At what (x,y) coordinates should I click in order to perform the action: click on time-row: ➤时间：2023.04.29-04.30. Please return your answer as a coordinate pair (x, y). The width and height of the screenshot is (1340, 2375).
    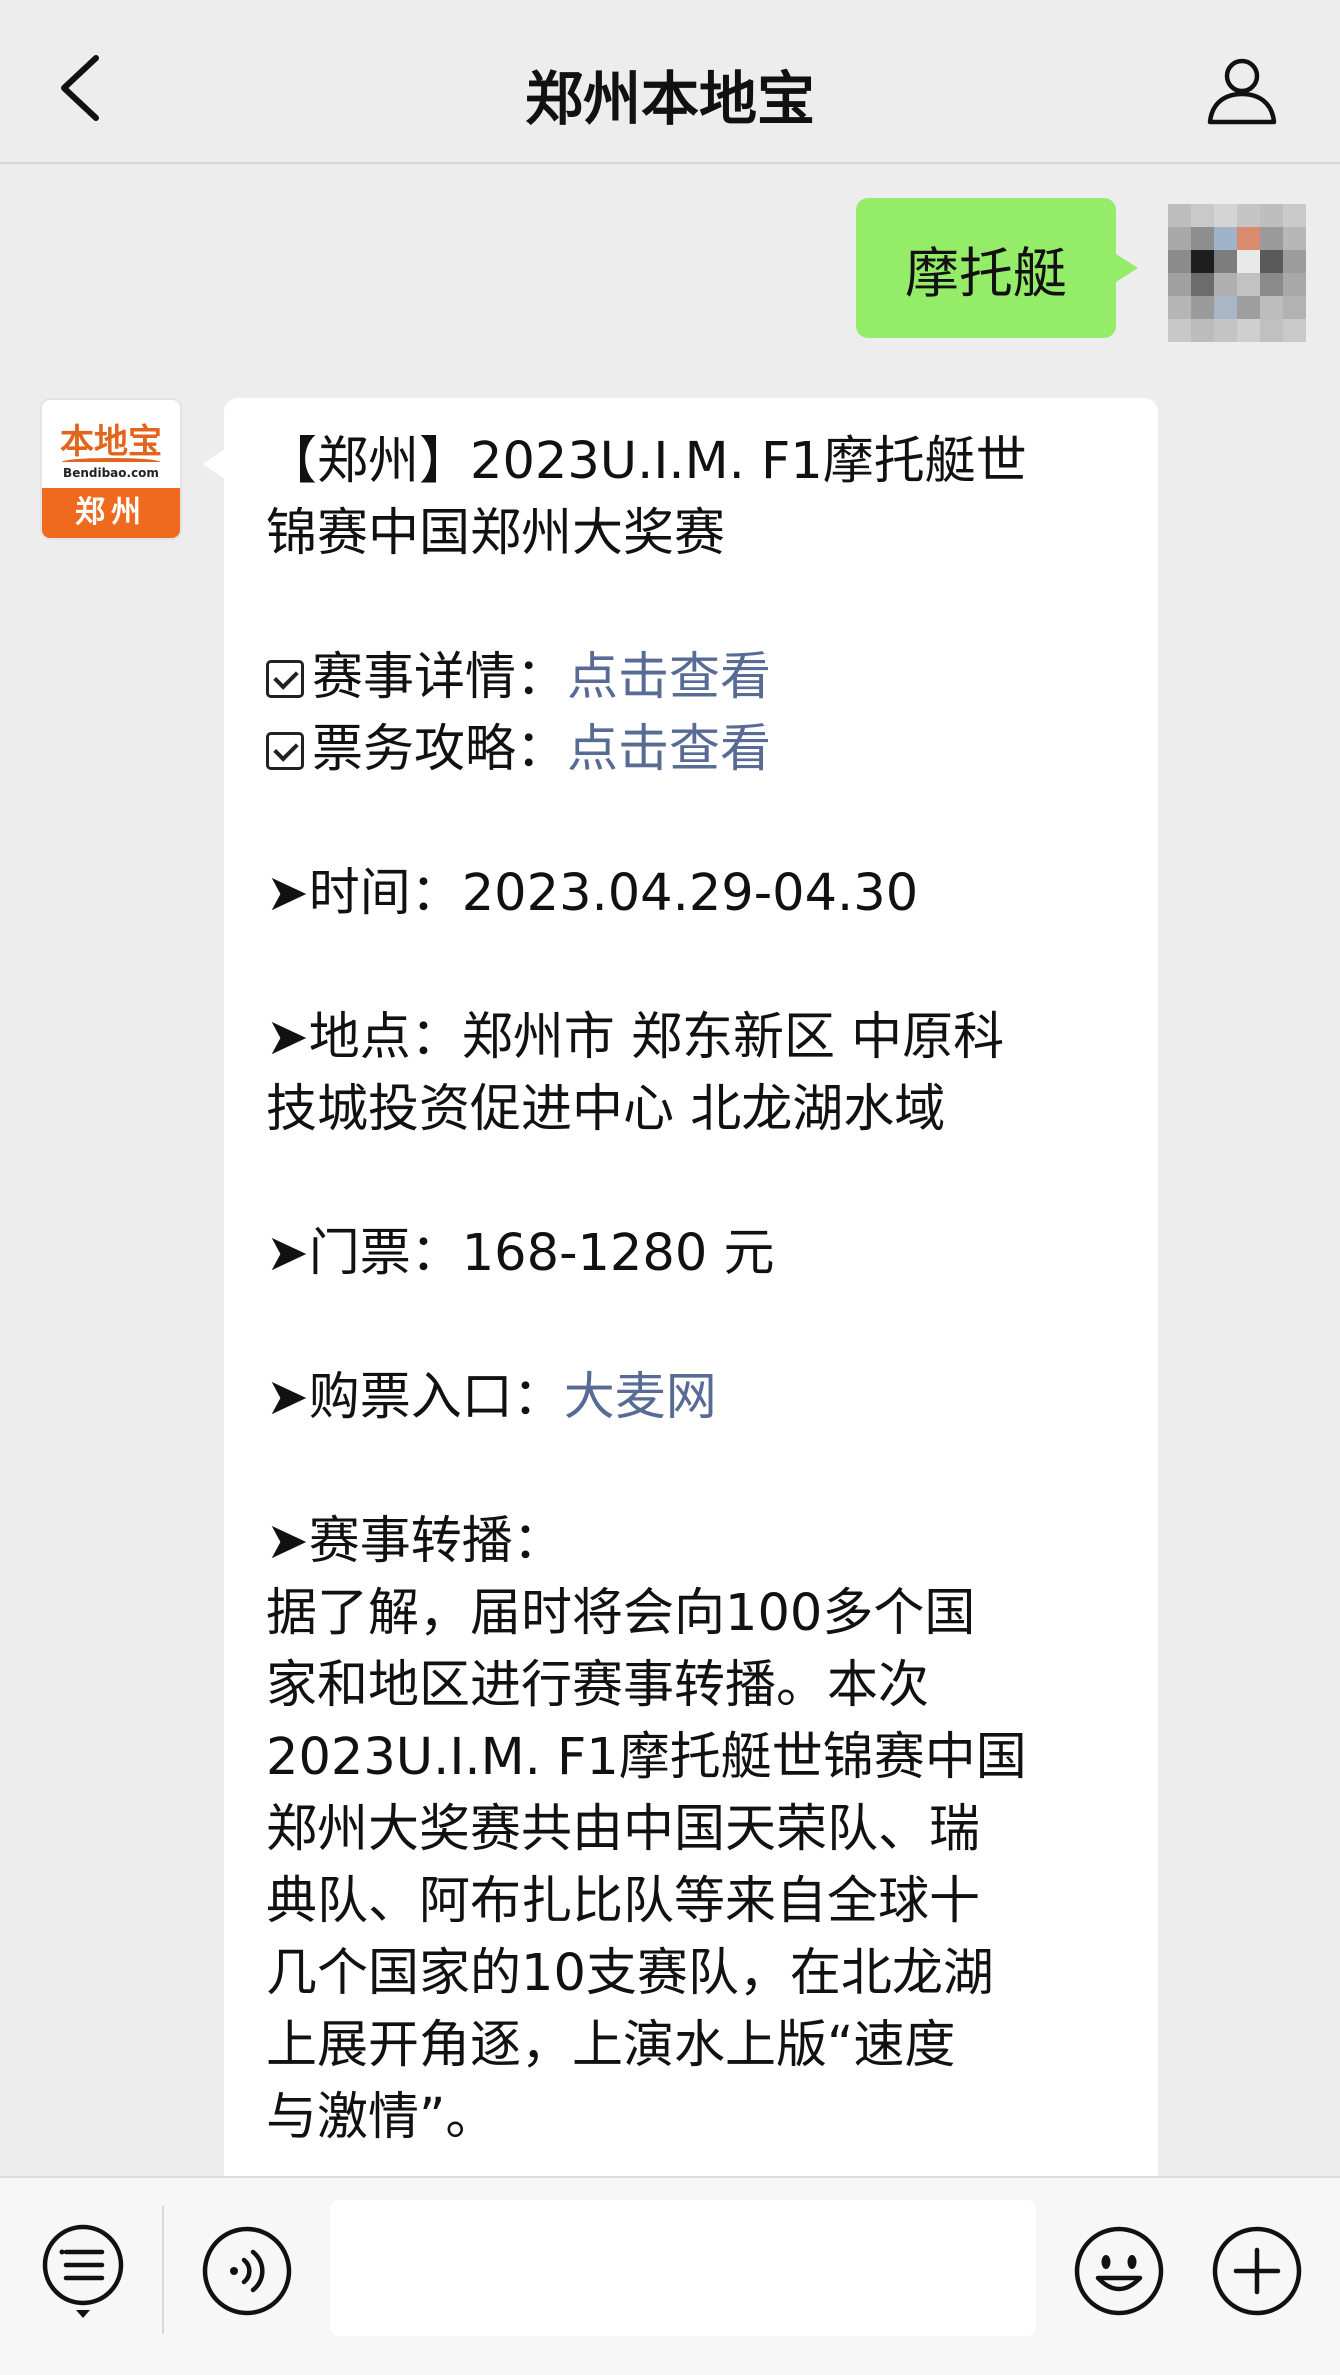
    Looking at the image, I should click on (692, 894).